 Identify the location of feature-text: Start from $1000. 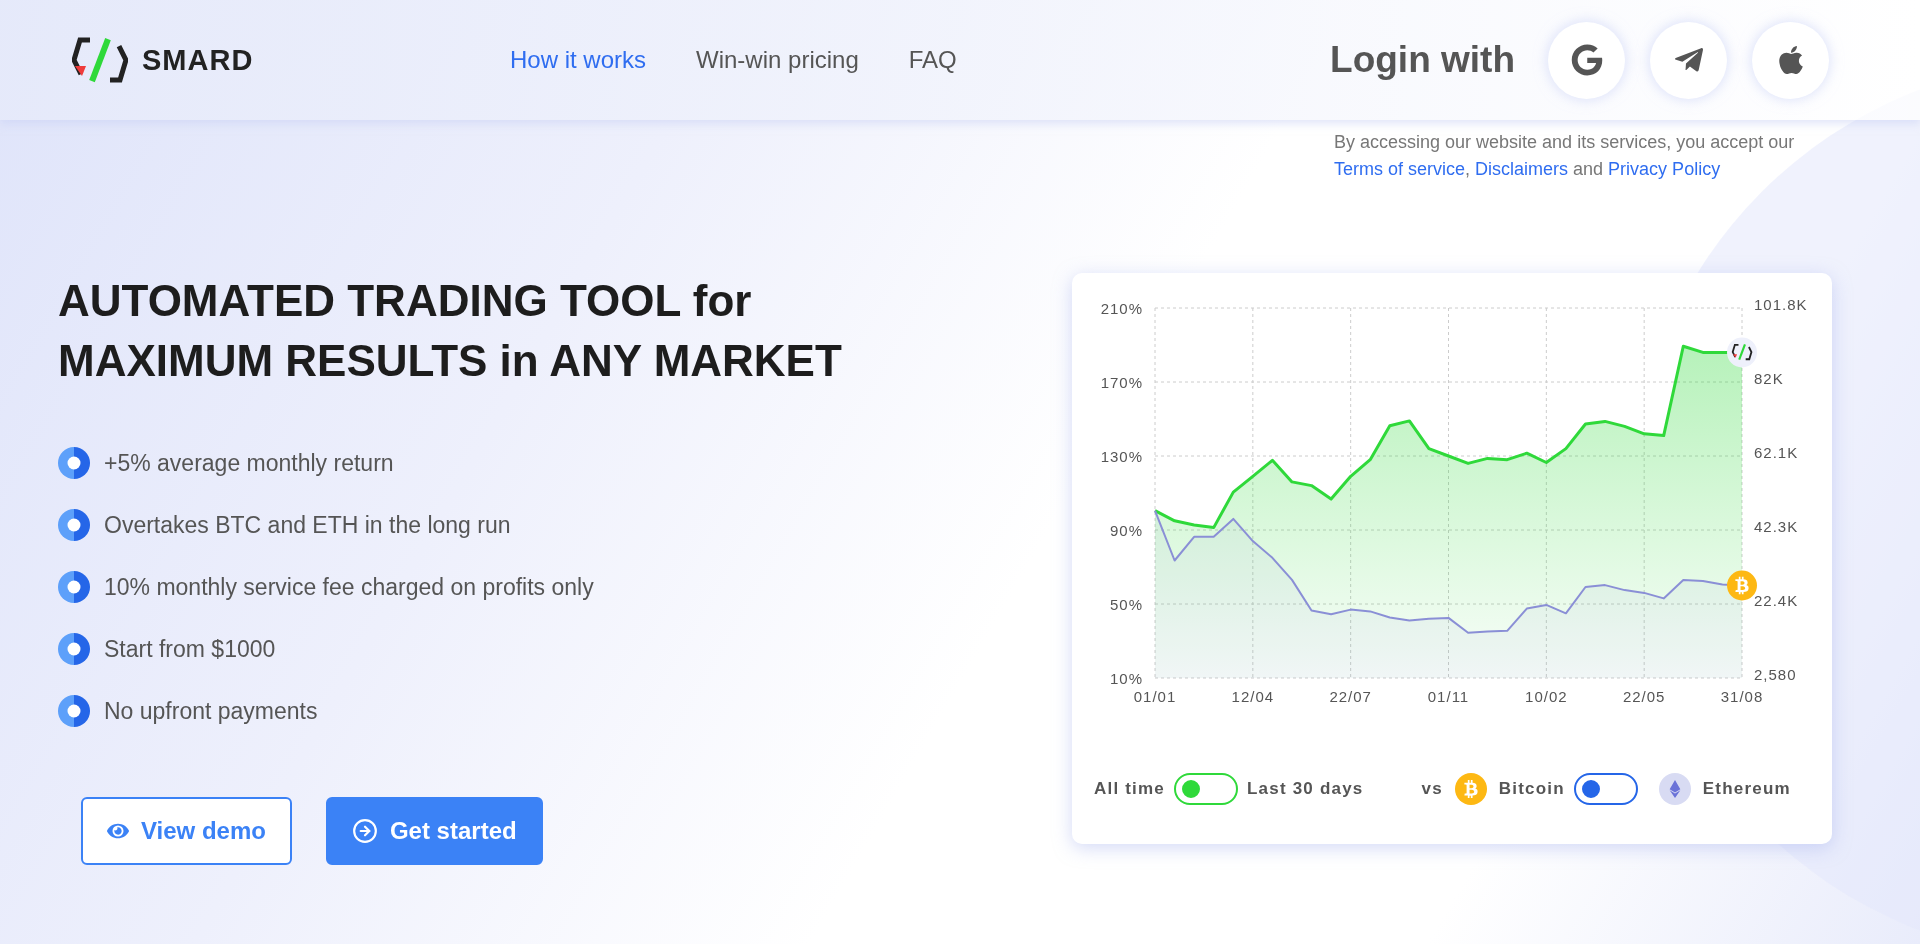
(190, 649).